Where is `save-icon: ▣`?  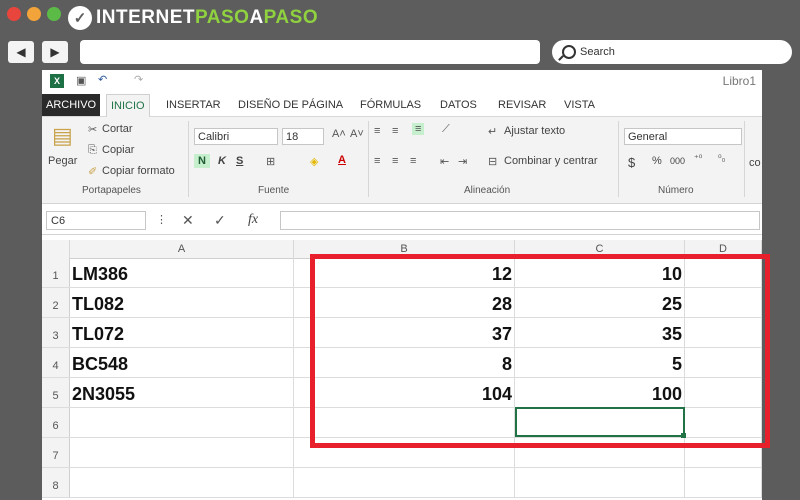
save-icon: ▣ is located at coordinates (81, 80).